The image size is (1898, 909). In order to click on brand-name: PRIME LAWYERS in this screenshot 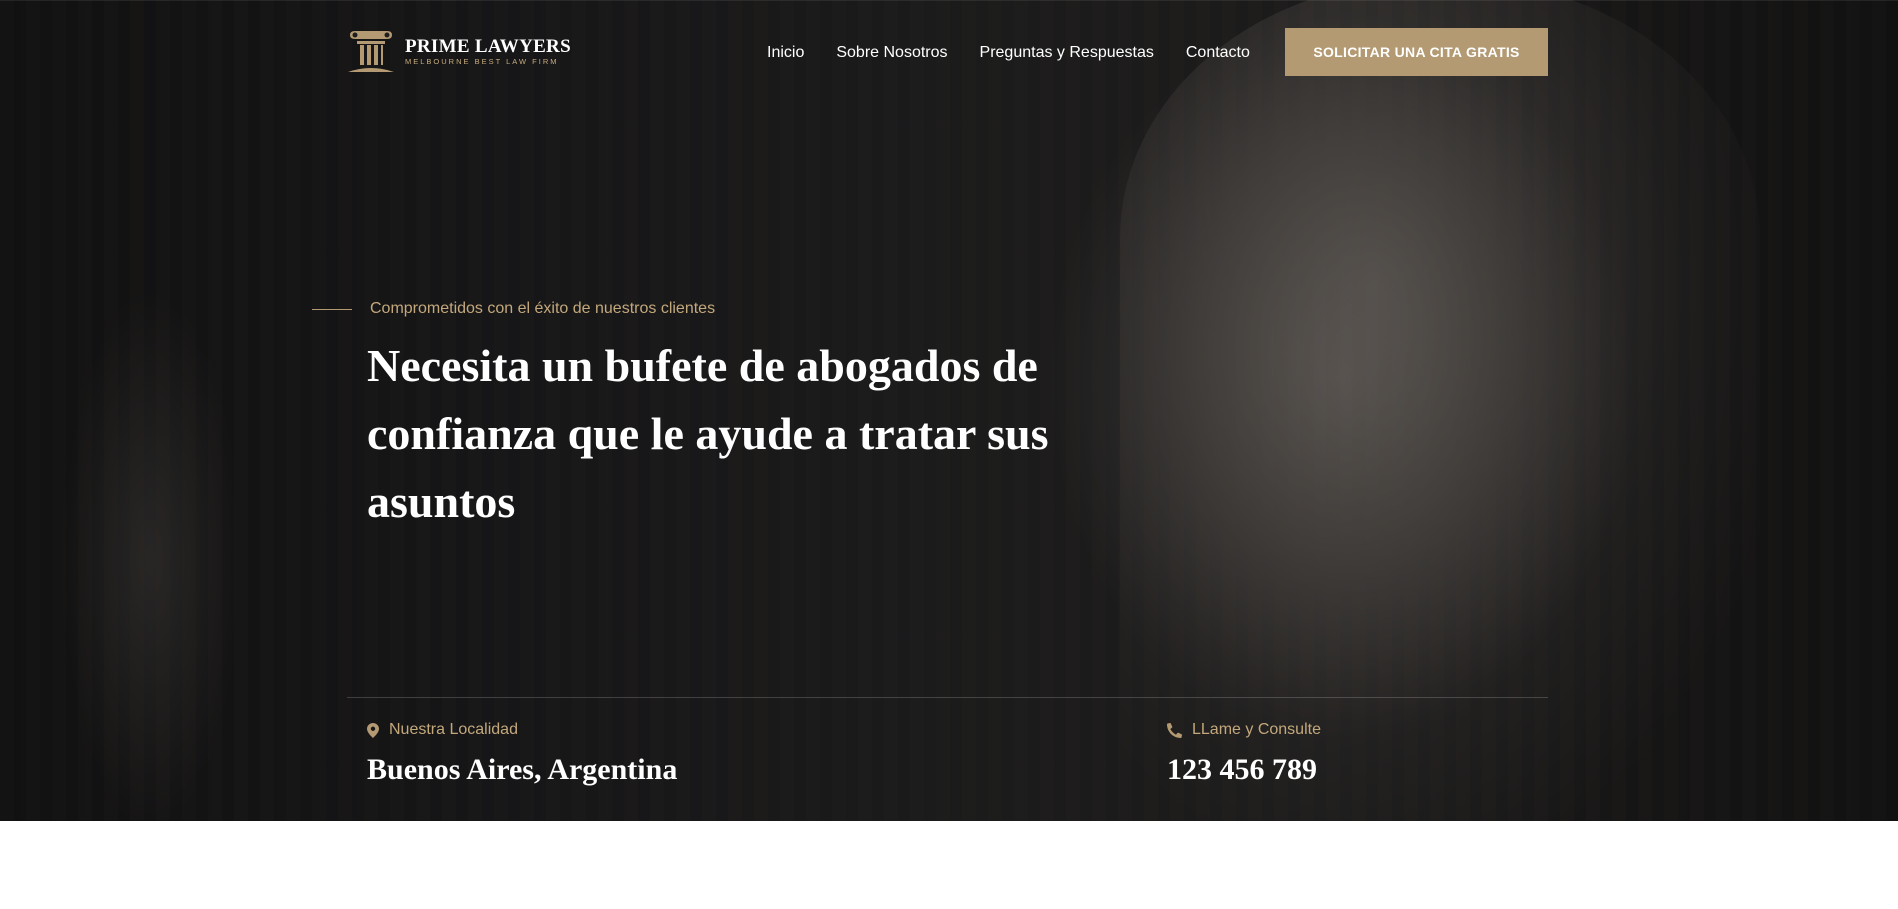, I will do `click(488, 46)`.